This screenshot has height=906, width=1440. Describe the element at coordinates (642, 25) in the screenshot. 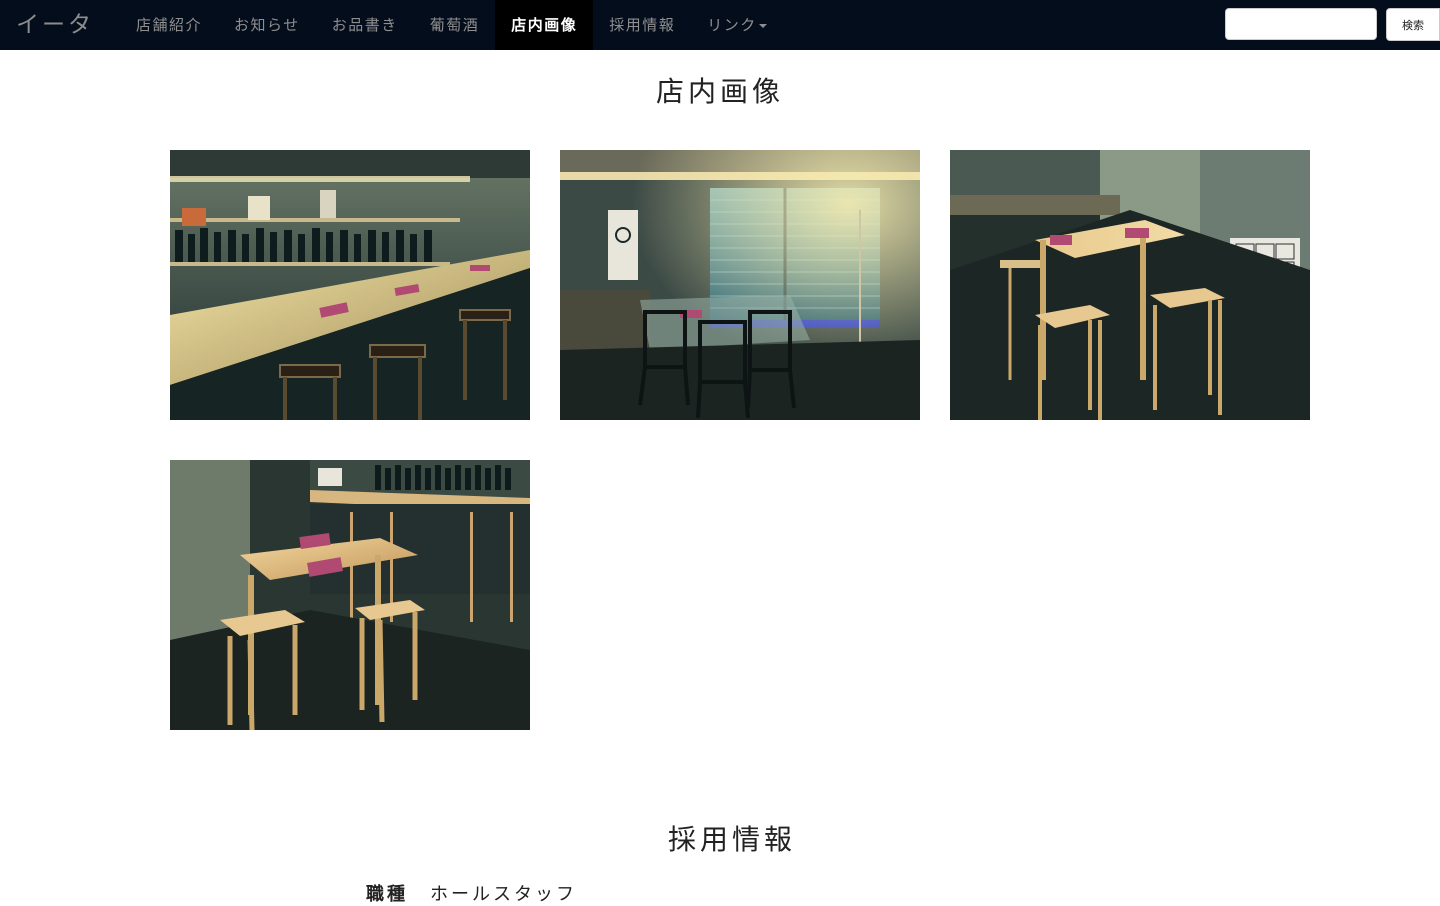

I see `nav-item-recruit: 採用情報` at that location.